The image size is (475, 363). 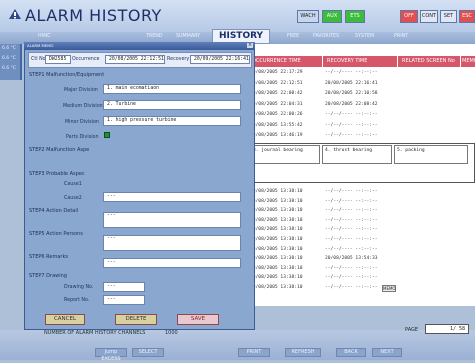 What do you see at coordinates (351, 104) in the screenshot?
I see `table-cell-recovery: 20/08/2005 22:08:42` at bounding box center [351, 104].